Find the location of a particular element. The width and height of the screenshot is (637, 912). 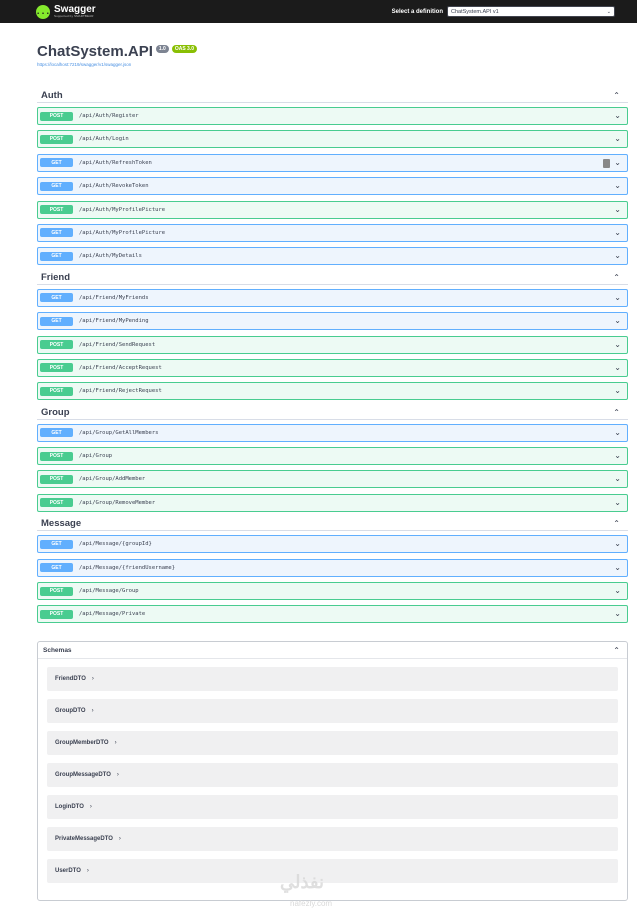

operation-get: GET/api/Message/{groupId} ⌄ is located at coordinates (332, 544).